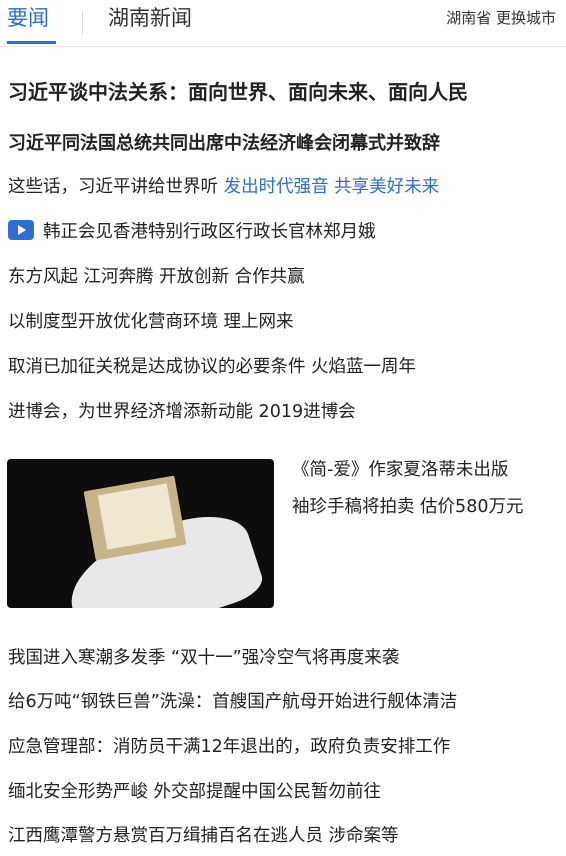 The image size is (566, 856). I want to click on tab-separator, so click(82, 22).